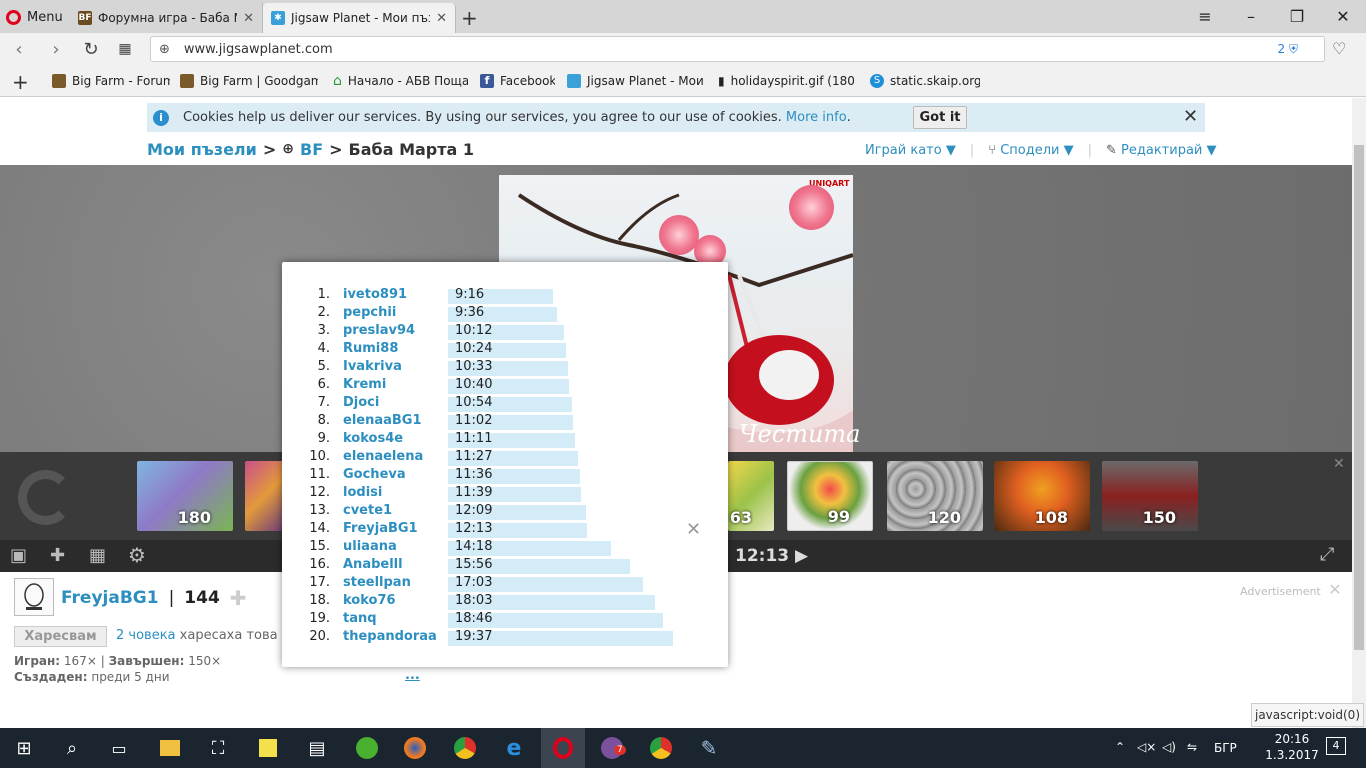 Image resolution: width=1366 pixels, height=768 pixels. Describe the element at coordinates (19, 49) in the screenshot. I see `back-icon: ‹` at that location.